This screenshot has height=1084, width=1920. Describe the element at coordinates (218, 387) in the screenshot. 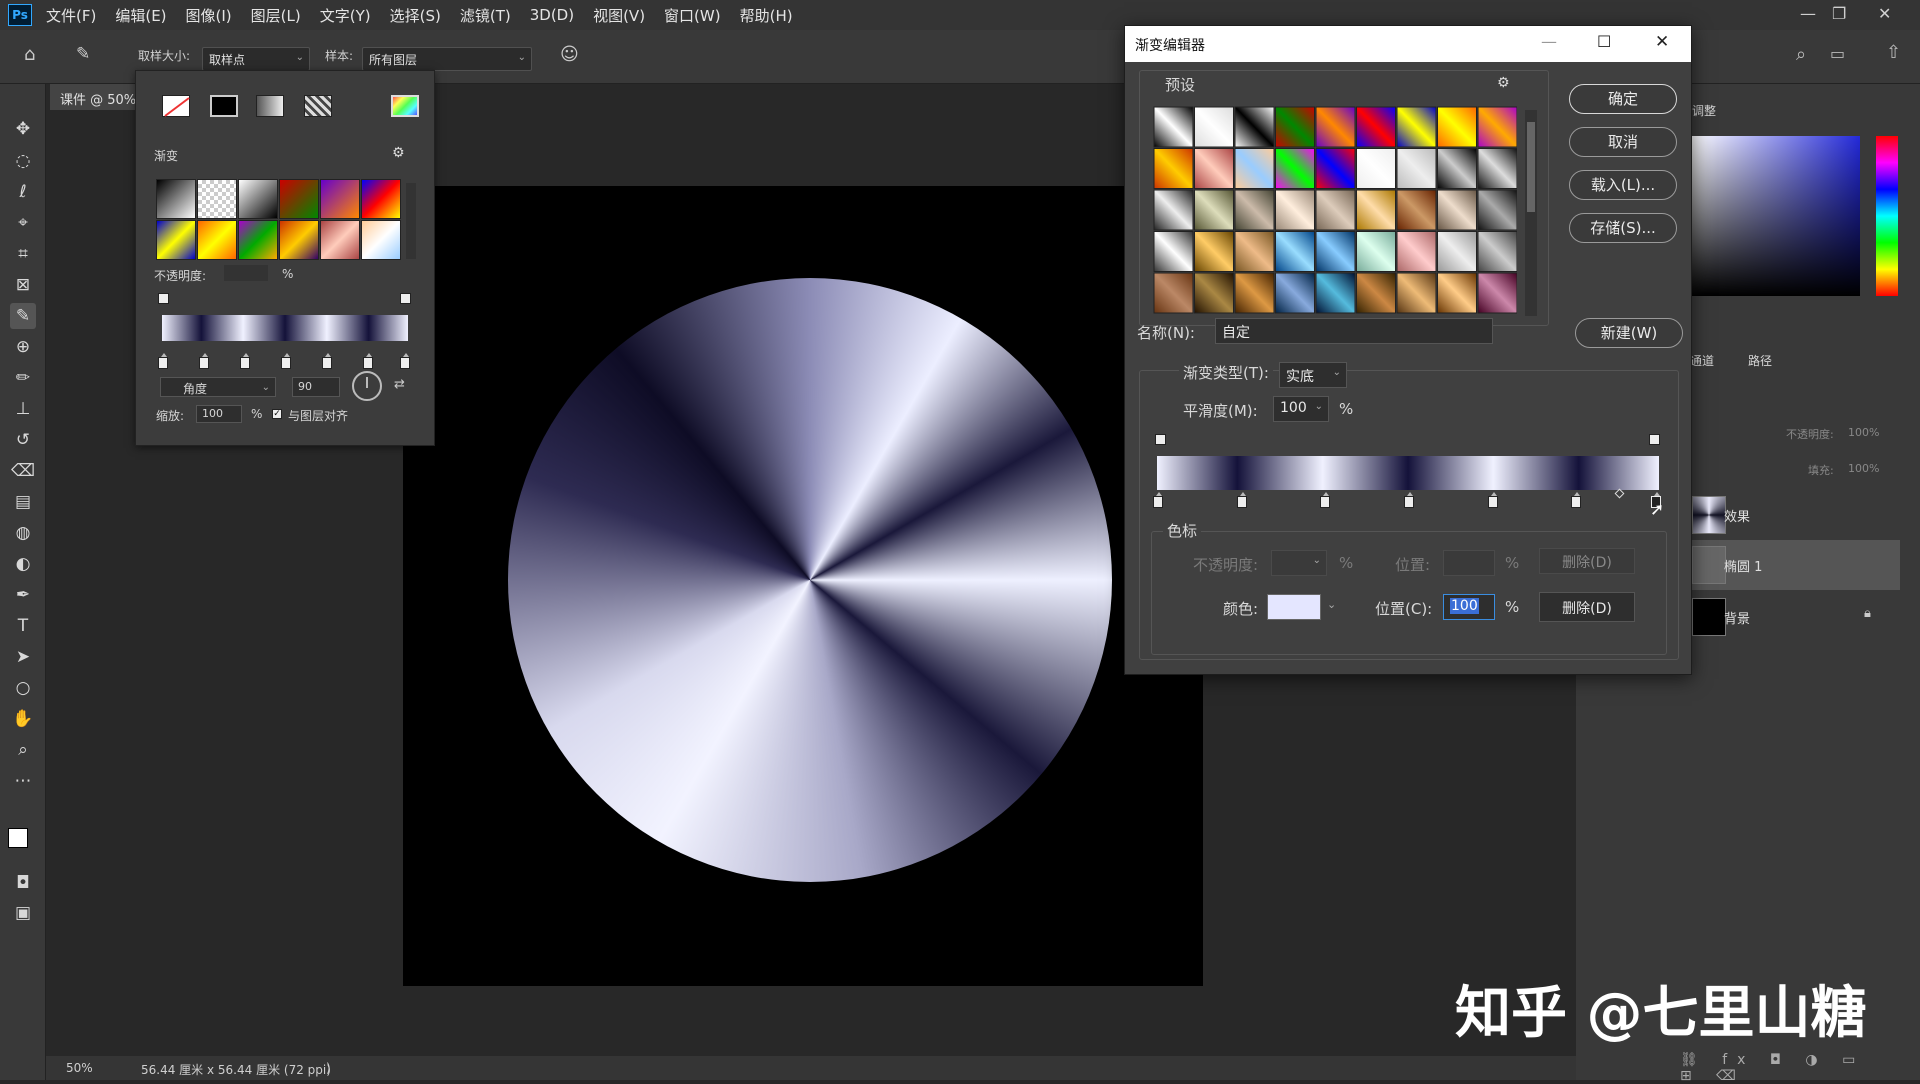

I see `gradient-style-select: 角度 ⌄` at that location.